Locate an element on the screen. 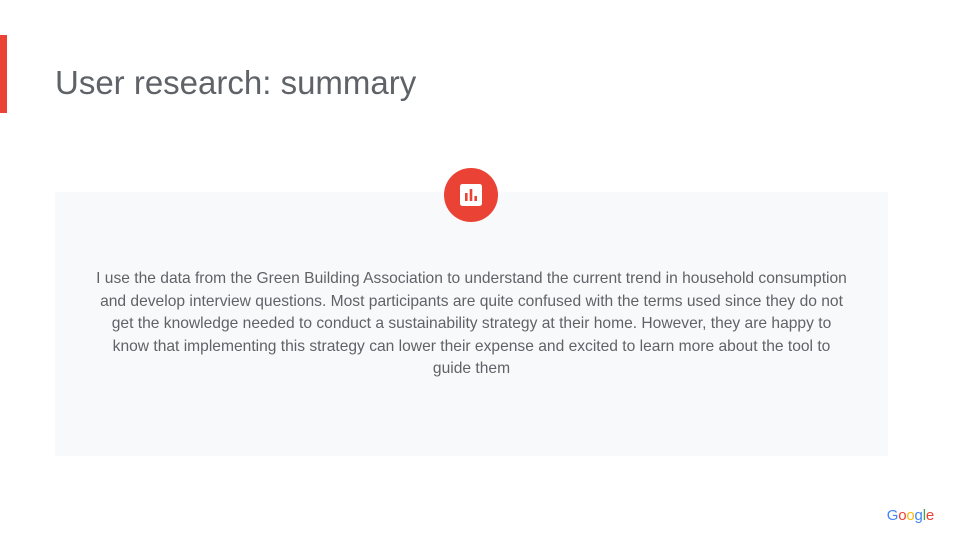  accent-bar is located at coordinates (3, 74).